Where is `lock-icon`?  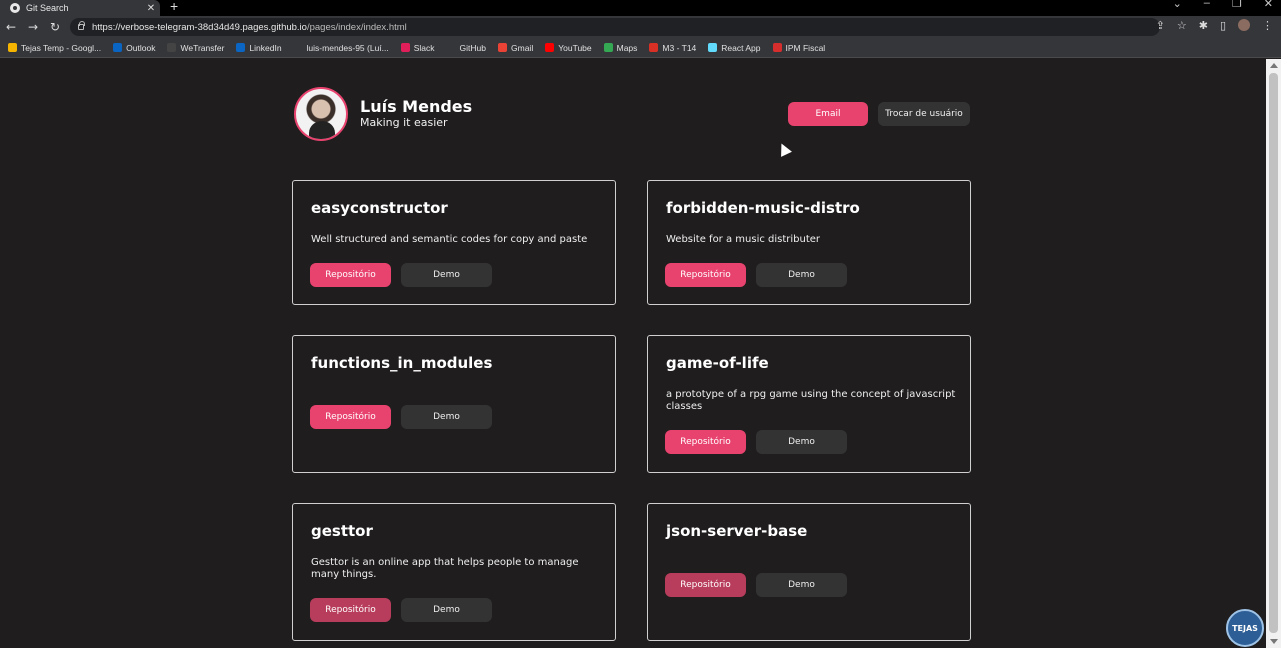
lock-icon is located at coordinates (81, 25).